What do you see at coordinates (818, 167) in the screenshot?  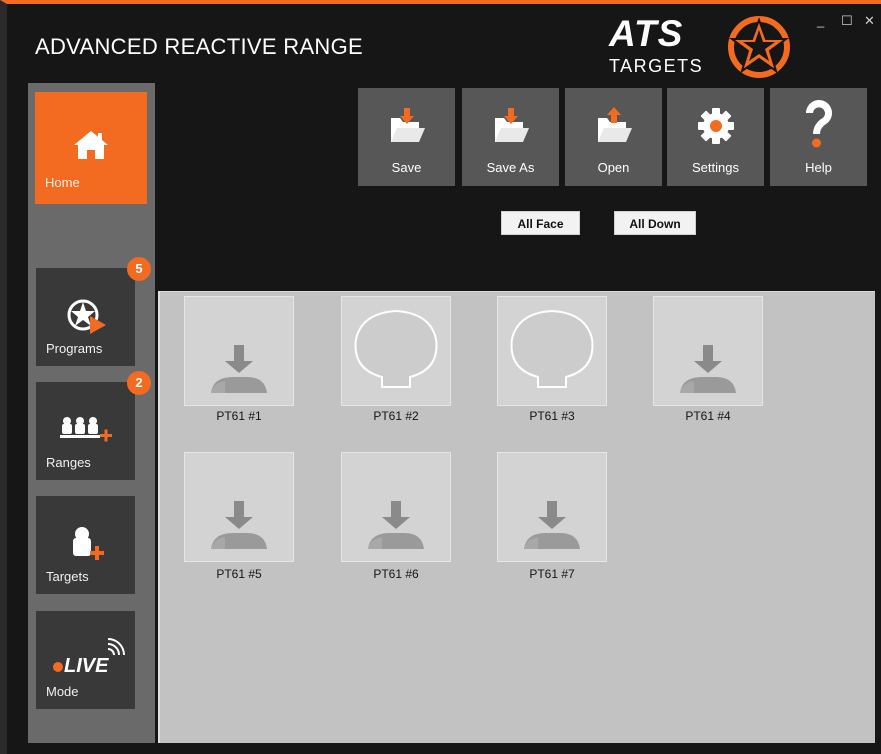 I see `help-button-label: Help` at bounding box center [818, 167].